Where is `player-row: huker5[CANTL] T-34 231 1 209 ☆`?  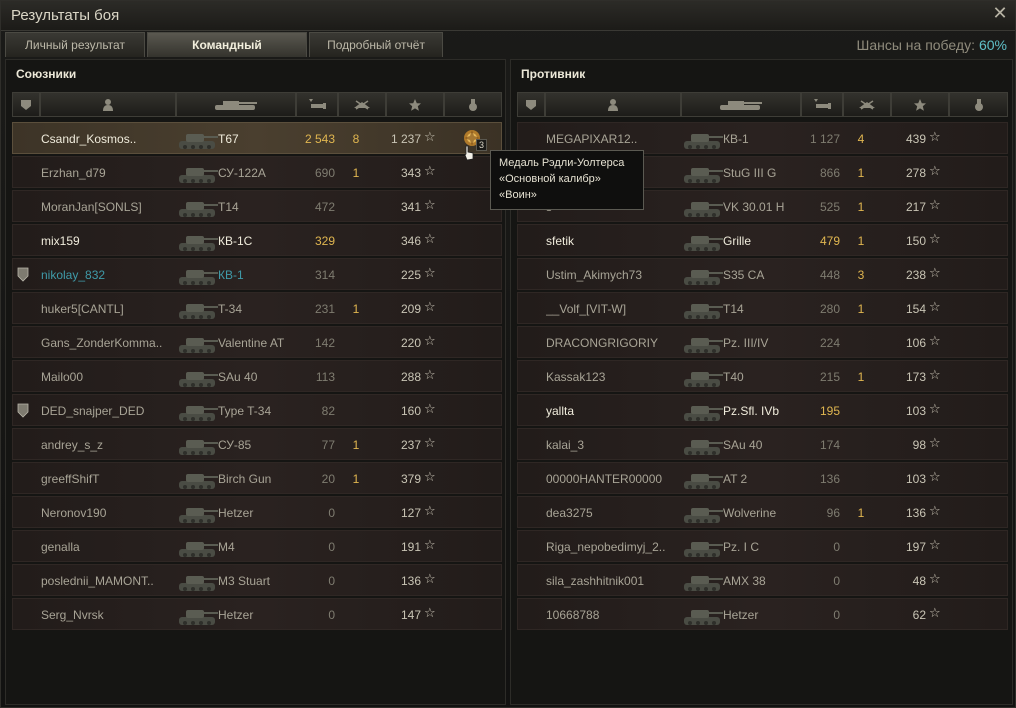 player-row: huker5[CANTL] T-34 231 1 209 ☆ is located at coordinates (257, 308).